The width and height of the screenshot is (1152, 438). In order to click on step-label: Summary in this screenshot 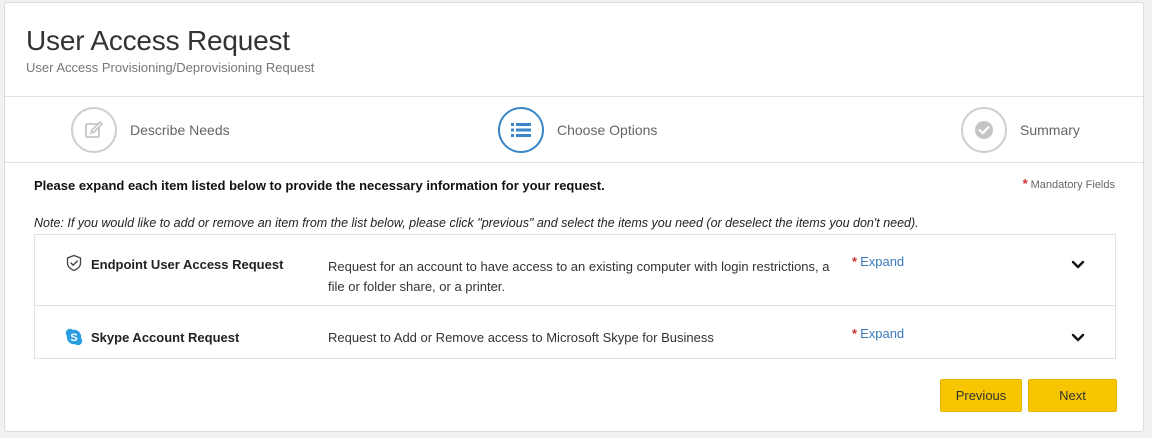, I will do `click(1050, 130)`.